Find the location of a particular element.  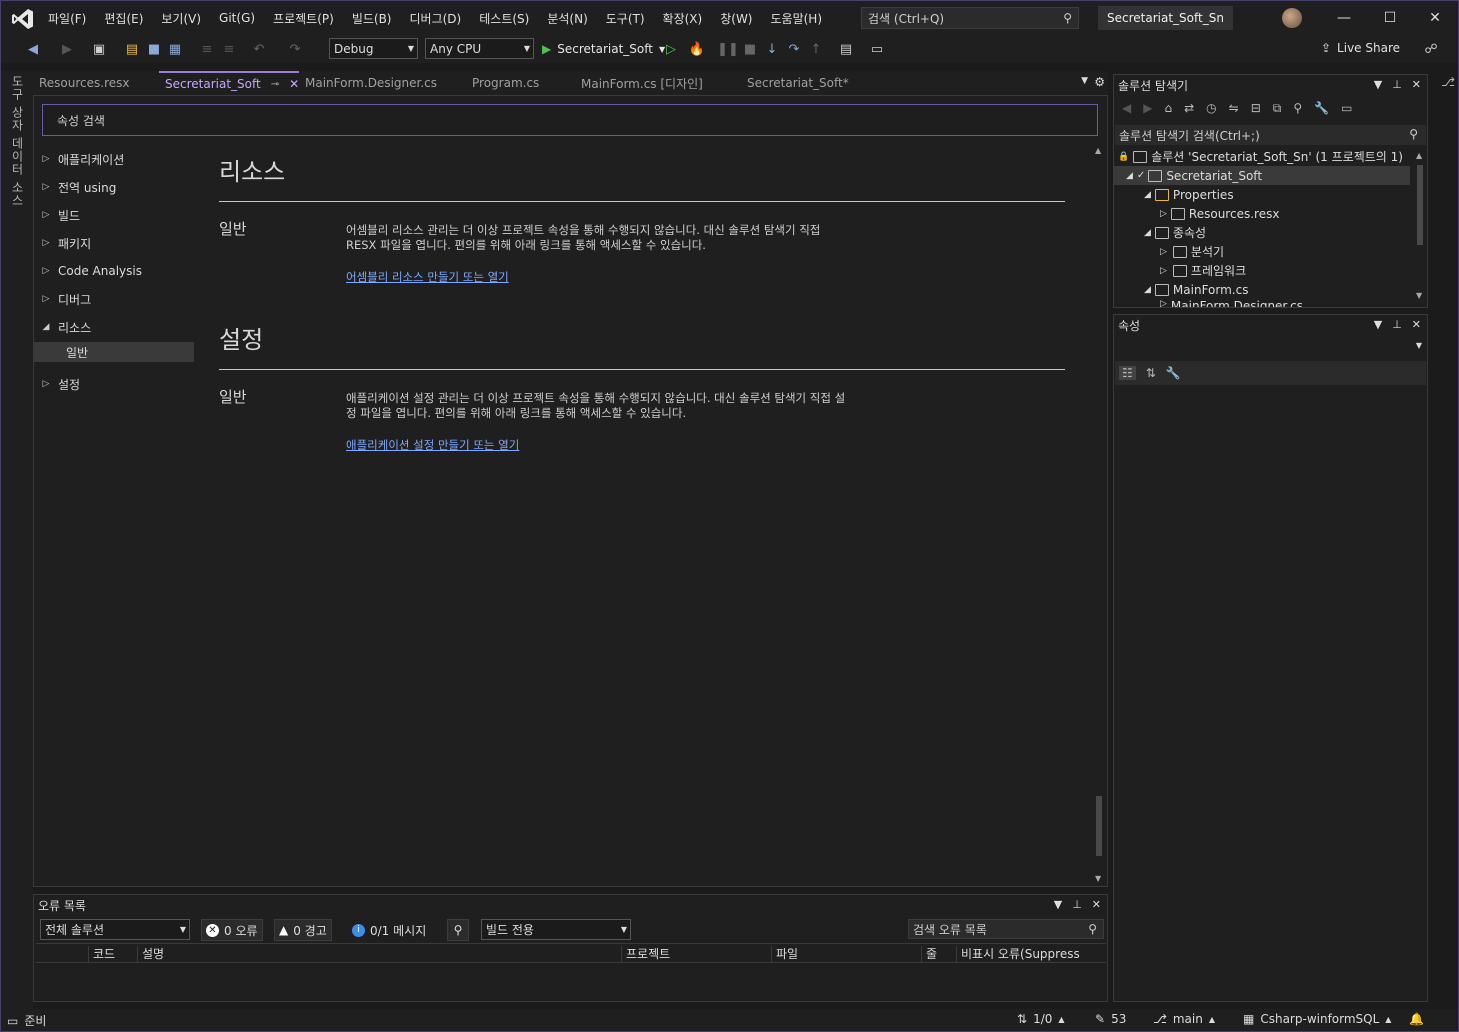

undo-icon: ↶ is located at coordinates (259, 49).